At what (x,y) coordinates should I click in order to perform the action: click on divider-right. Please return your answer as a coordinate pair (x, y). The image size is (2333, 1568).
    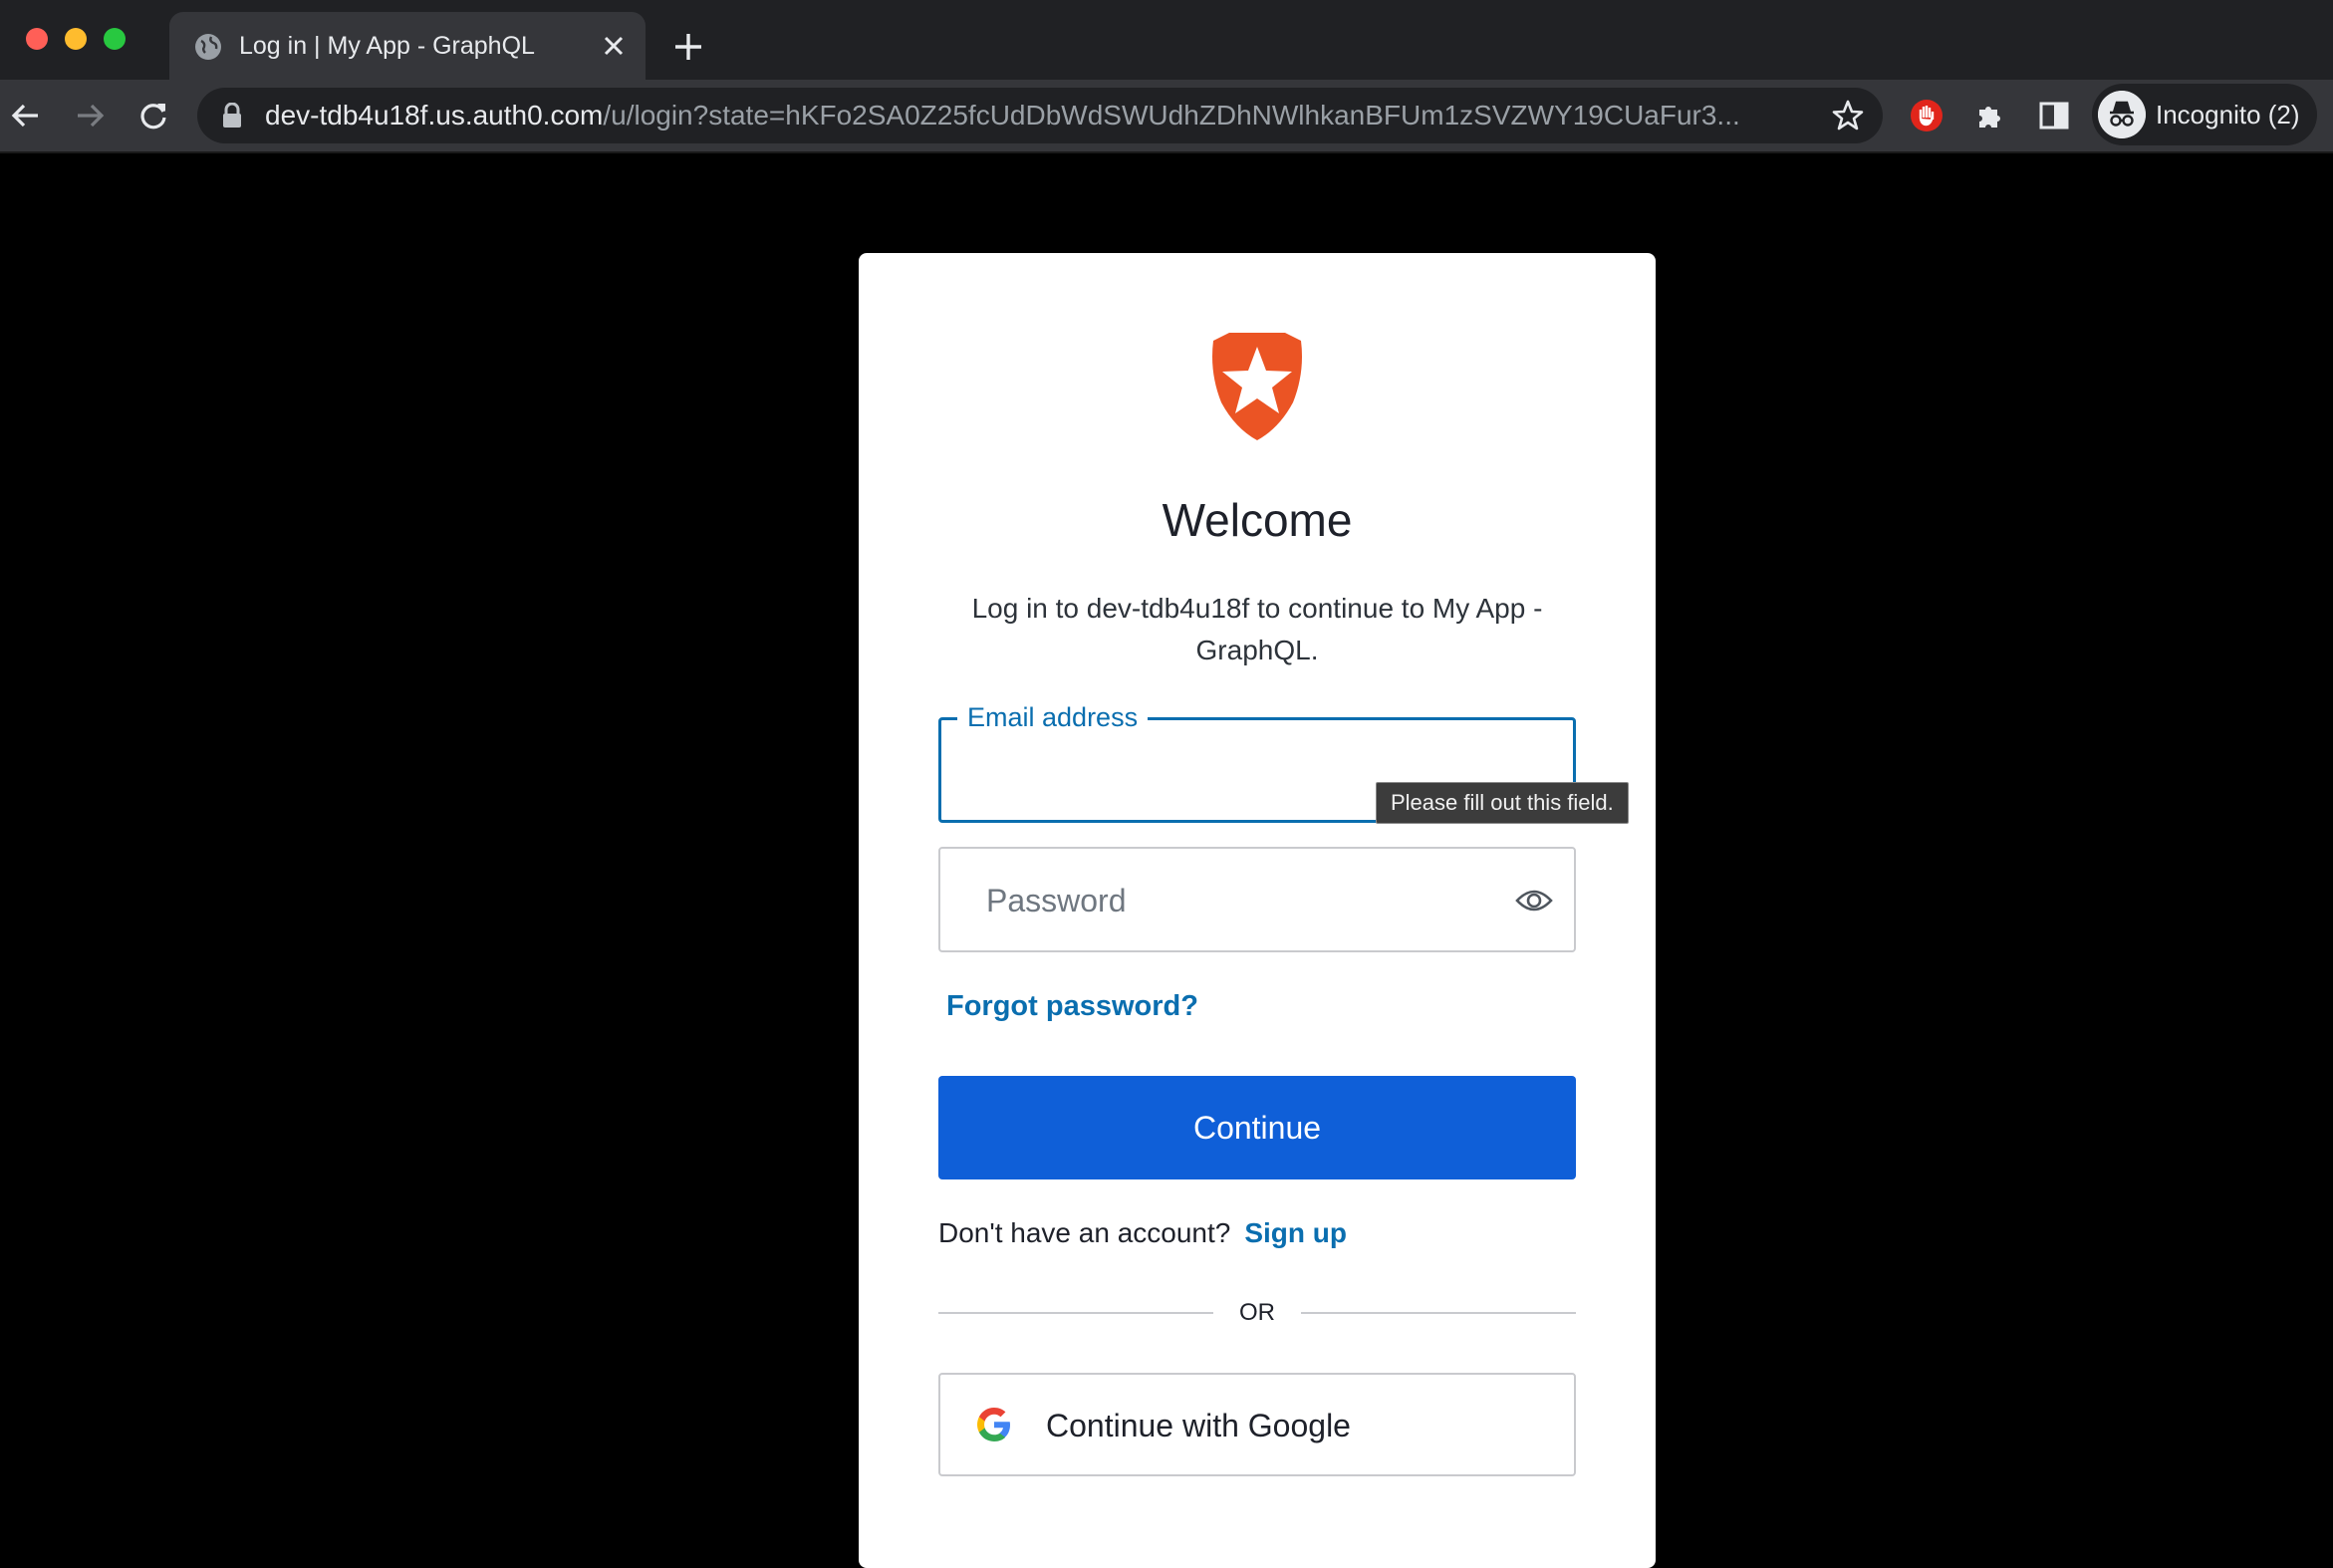
    Looking at the image, I should click on (1438, 1313).